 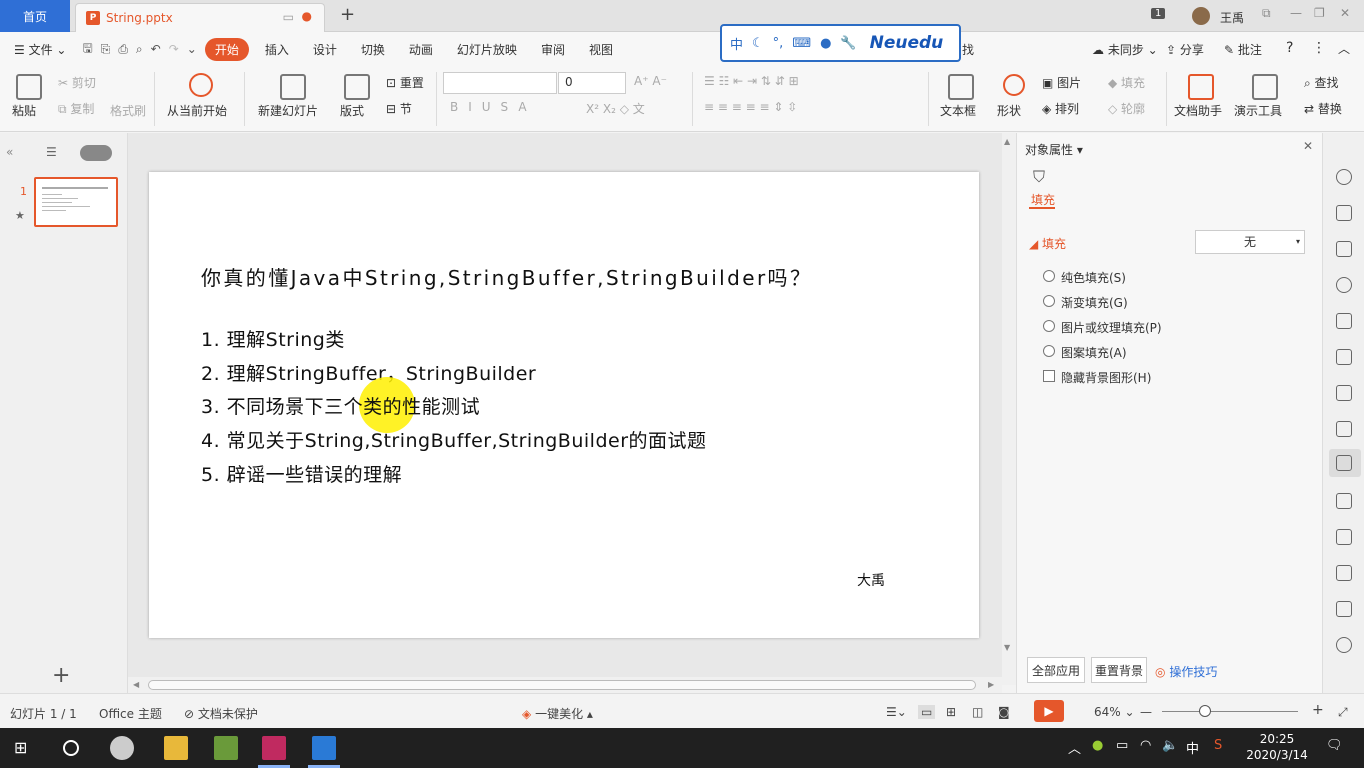 What do you see at coordinates (405, 82) in the screenshot?
I see `reset-button: ⊡ 重置` at bounding box center [405, 82].